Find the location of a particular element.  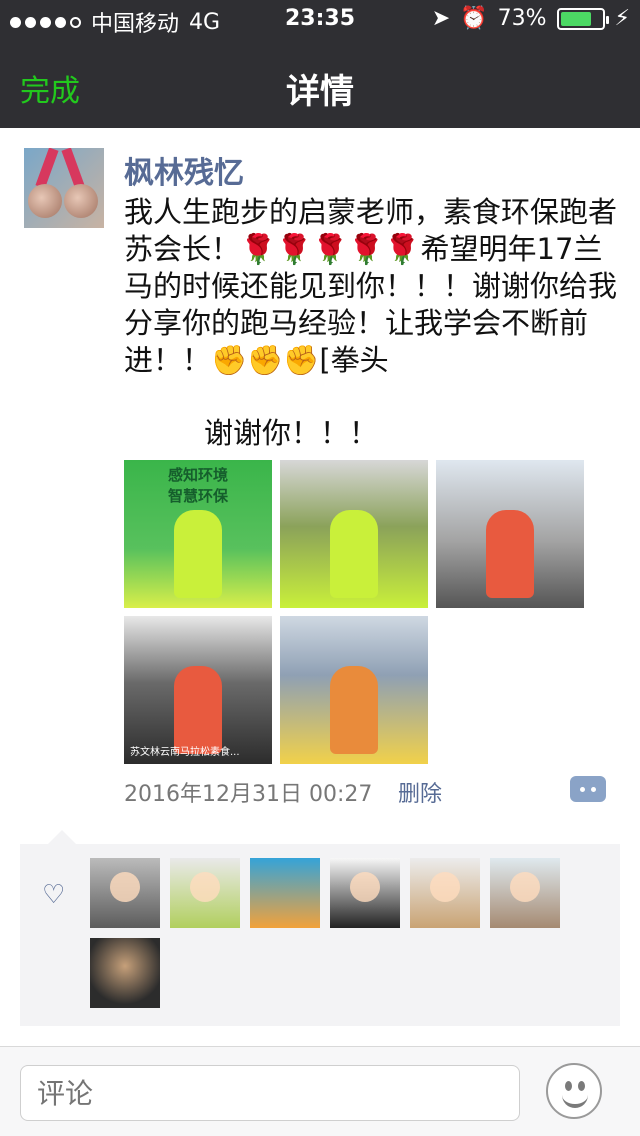

author-name: 枫林残忆 is located at coordinates (184, 170).